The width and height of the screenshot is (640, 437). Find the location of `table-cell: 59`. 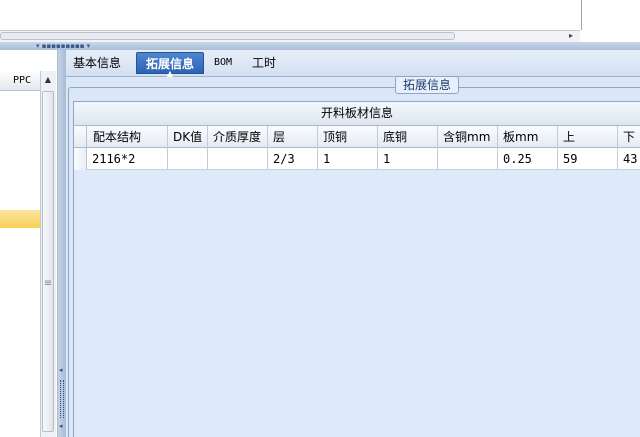

table-cell: 59 is located at coordinates (588, 159).